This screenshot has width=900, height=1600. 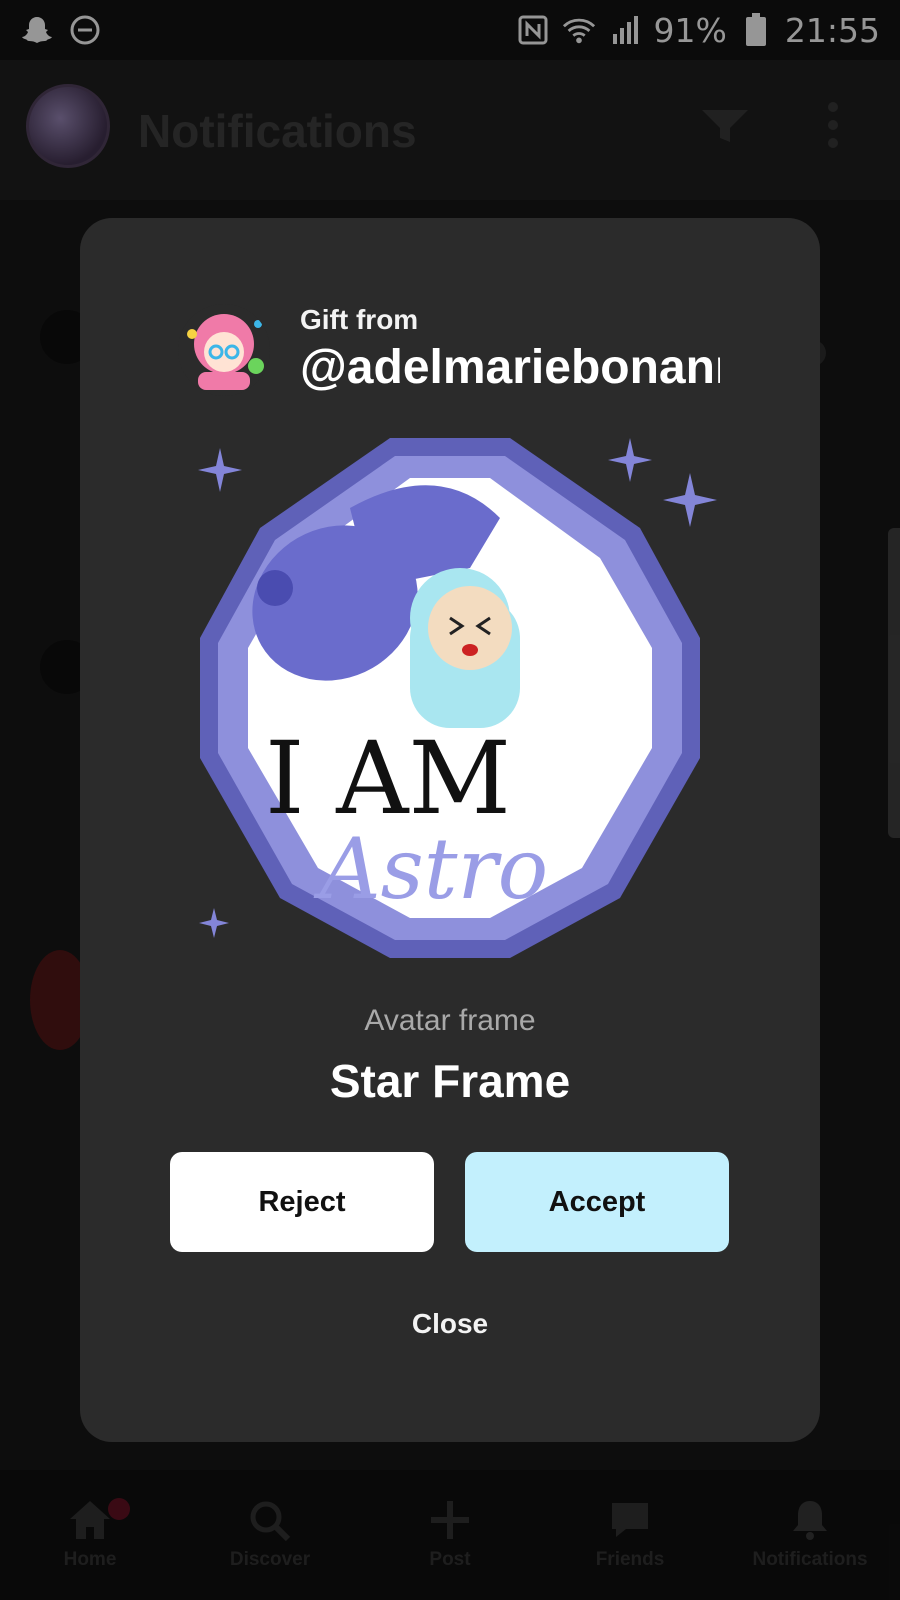 I want to click on item-type: Avatar frame, so click(x=450, y=1020).